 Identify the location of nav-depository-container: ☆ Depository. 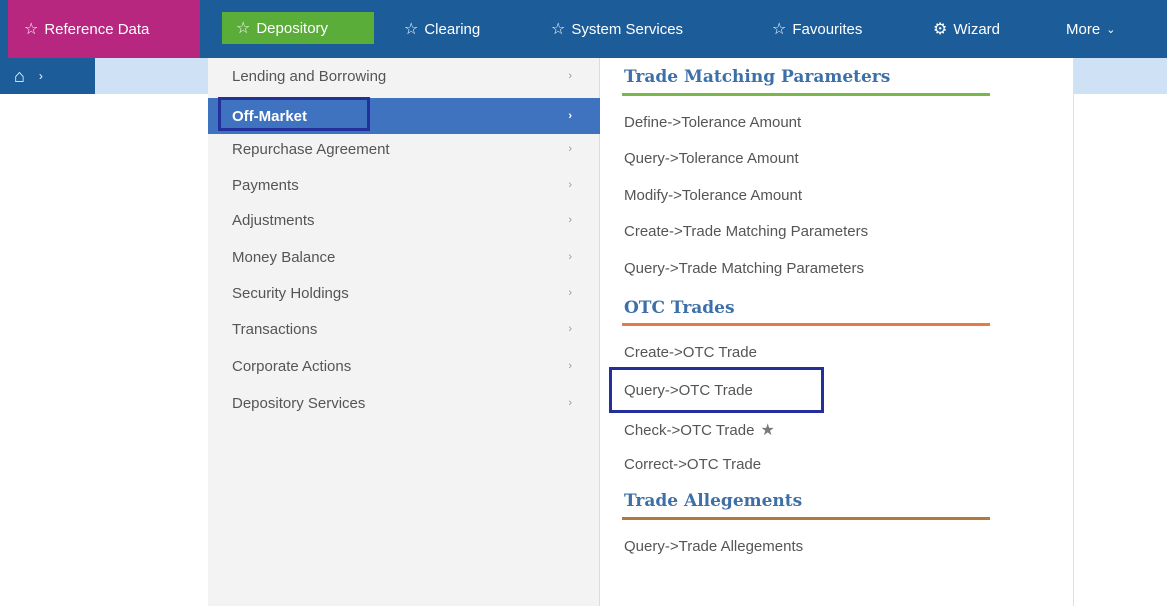
(299, 29).